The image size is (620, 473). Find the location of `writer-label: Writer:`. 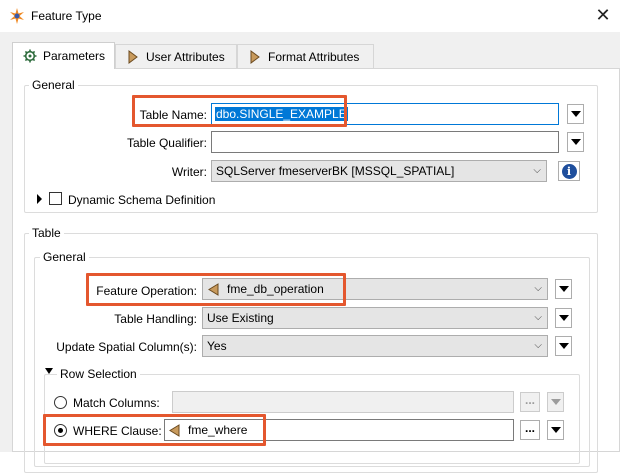

writer-label: Writer: is located at coordinates (189, 172).